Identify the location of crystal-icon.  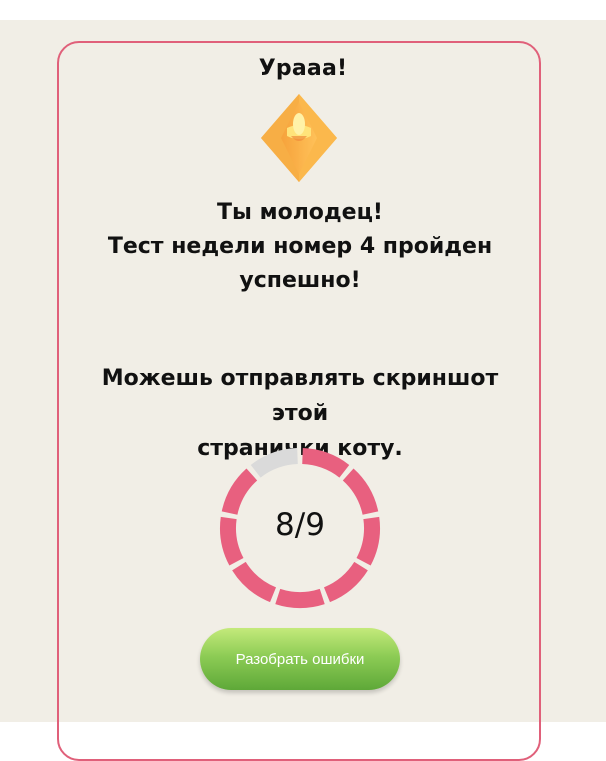
(299, 138).